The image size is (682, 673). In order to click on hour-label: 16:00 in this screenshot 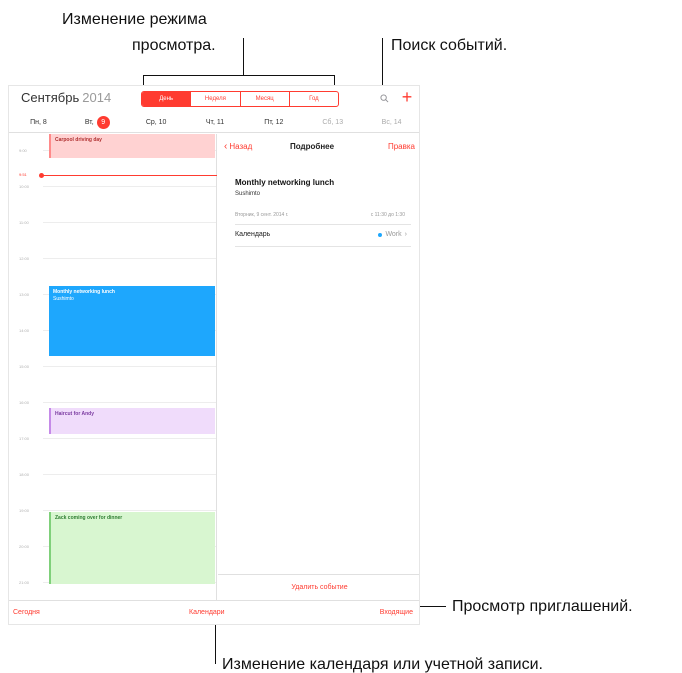, I will do `click(24, 402)`.